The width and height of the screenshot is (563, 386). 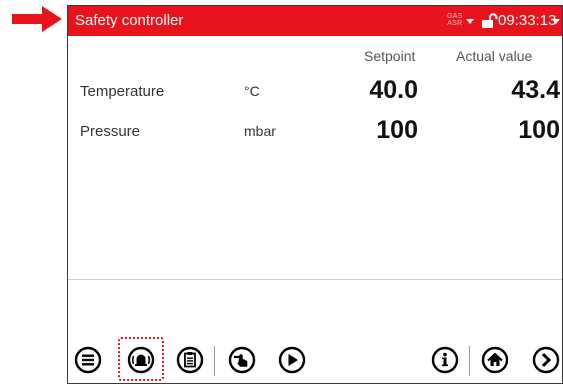 I want to click on menu-list-icon, so click(x=88, y=360).